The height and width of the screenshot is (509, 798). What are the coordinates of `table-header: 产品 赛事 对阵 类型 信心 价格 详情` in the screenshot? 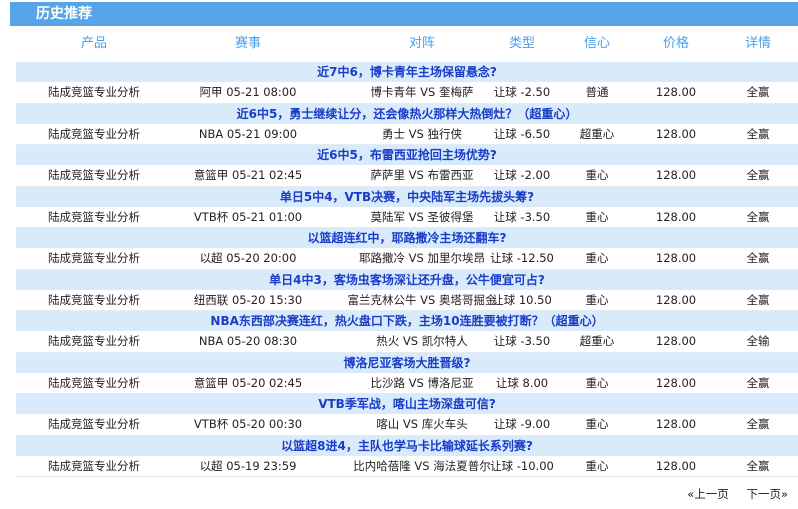 It's located at (407, 44).